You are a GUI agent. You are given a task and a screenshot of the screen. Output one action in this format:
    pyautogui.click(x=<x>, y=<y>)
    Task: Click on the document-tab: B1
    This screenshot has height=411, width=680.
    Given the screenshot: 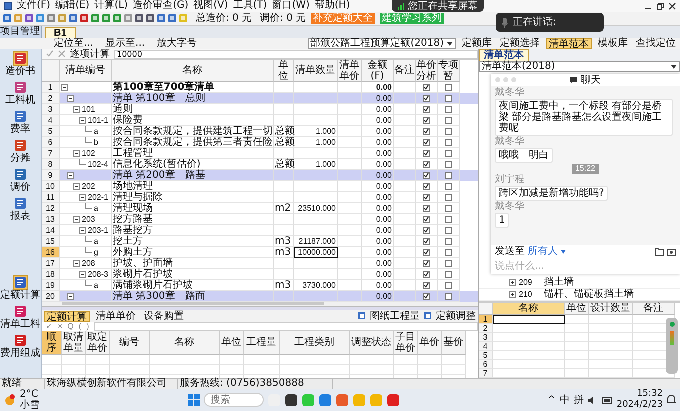 What is the action you would take?
    pyautogui.click(x=60, y=32)
    